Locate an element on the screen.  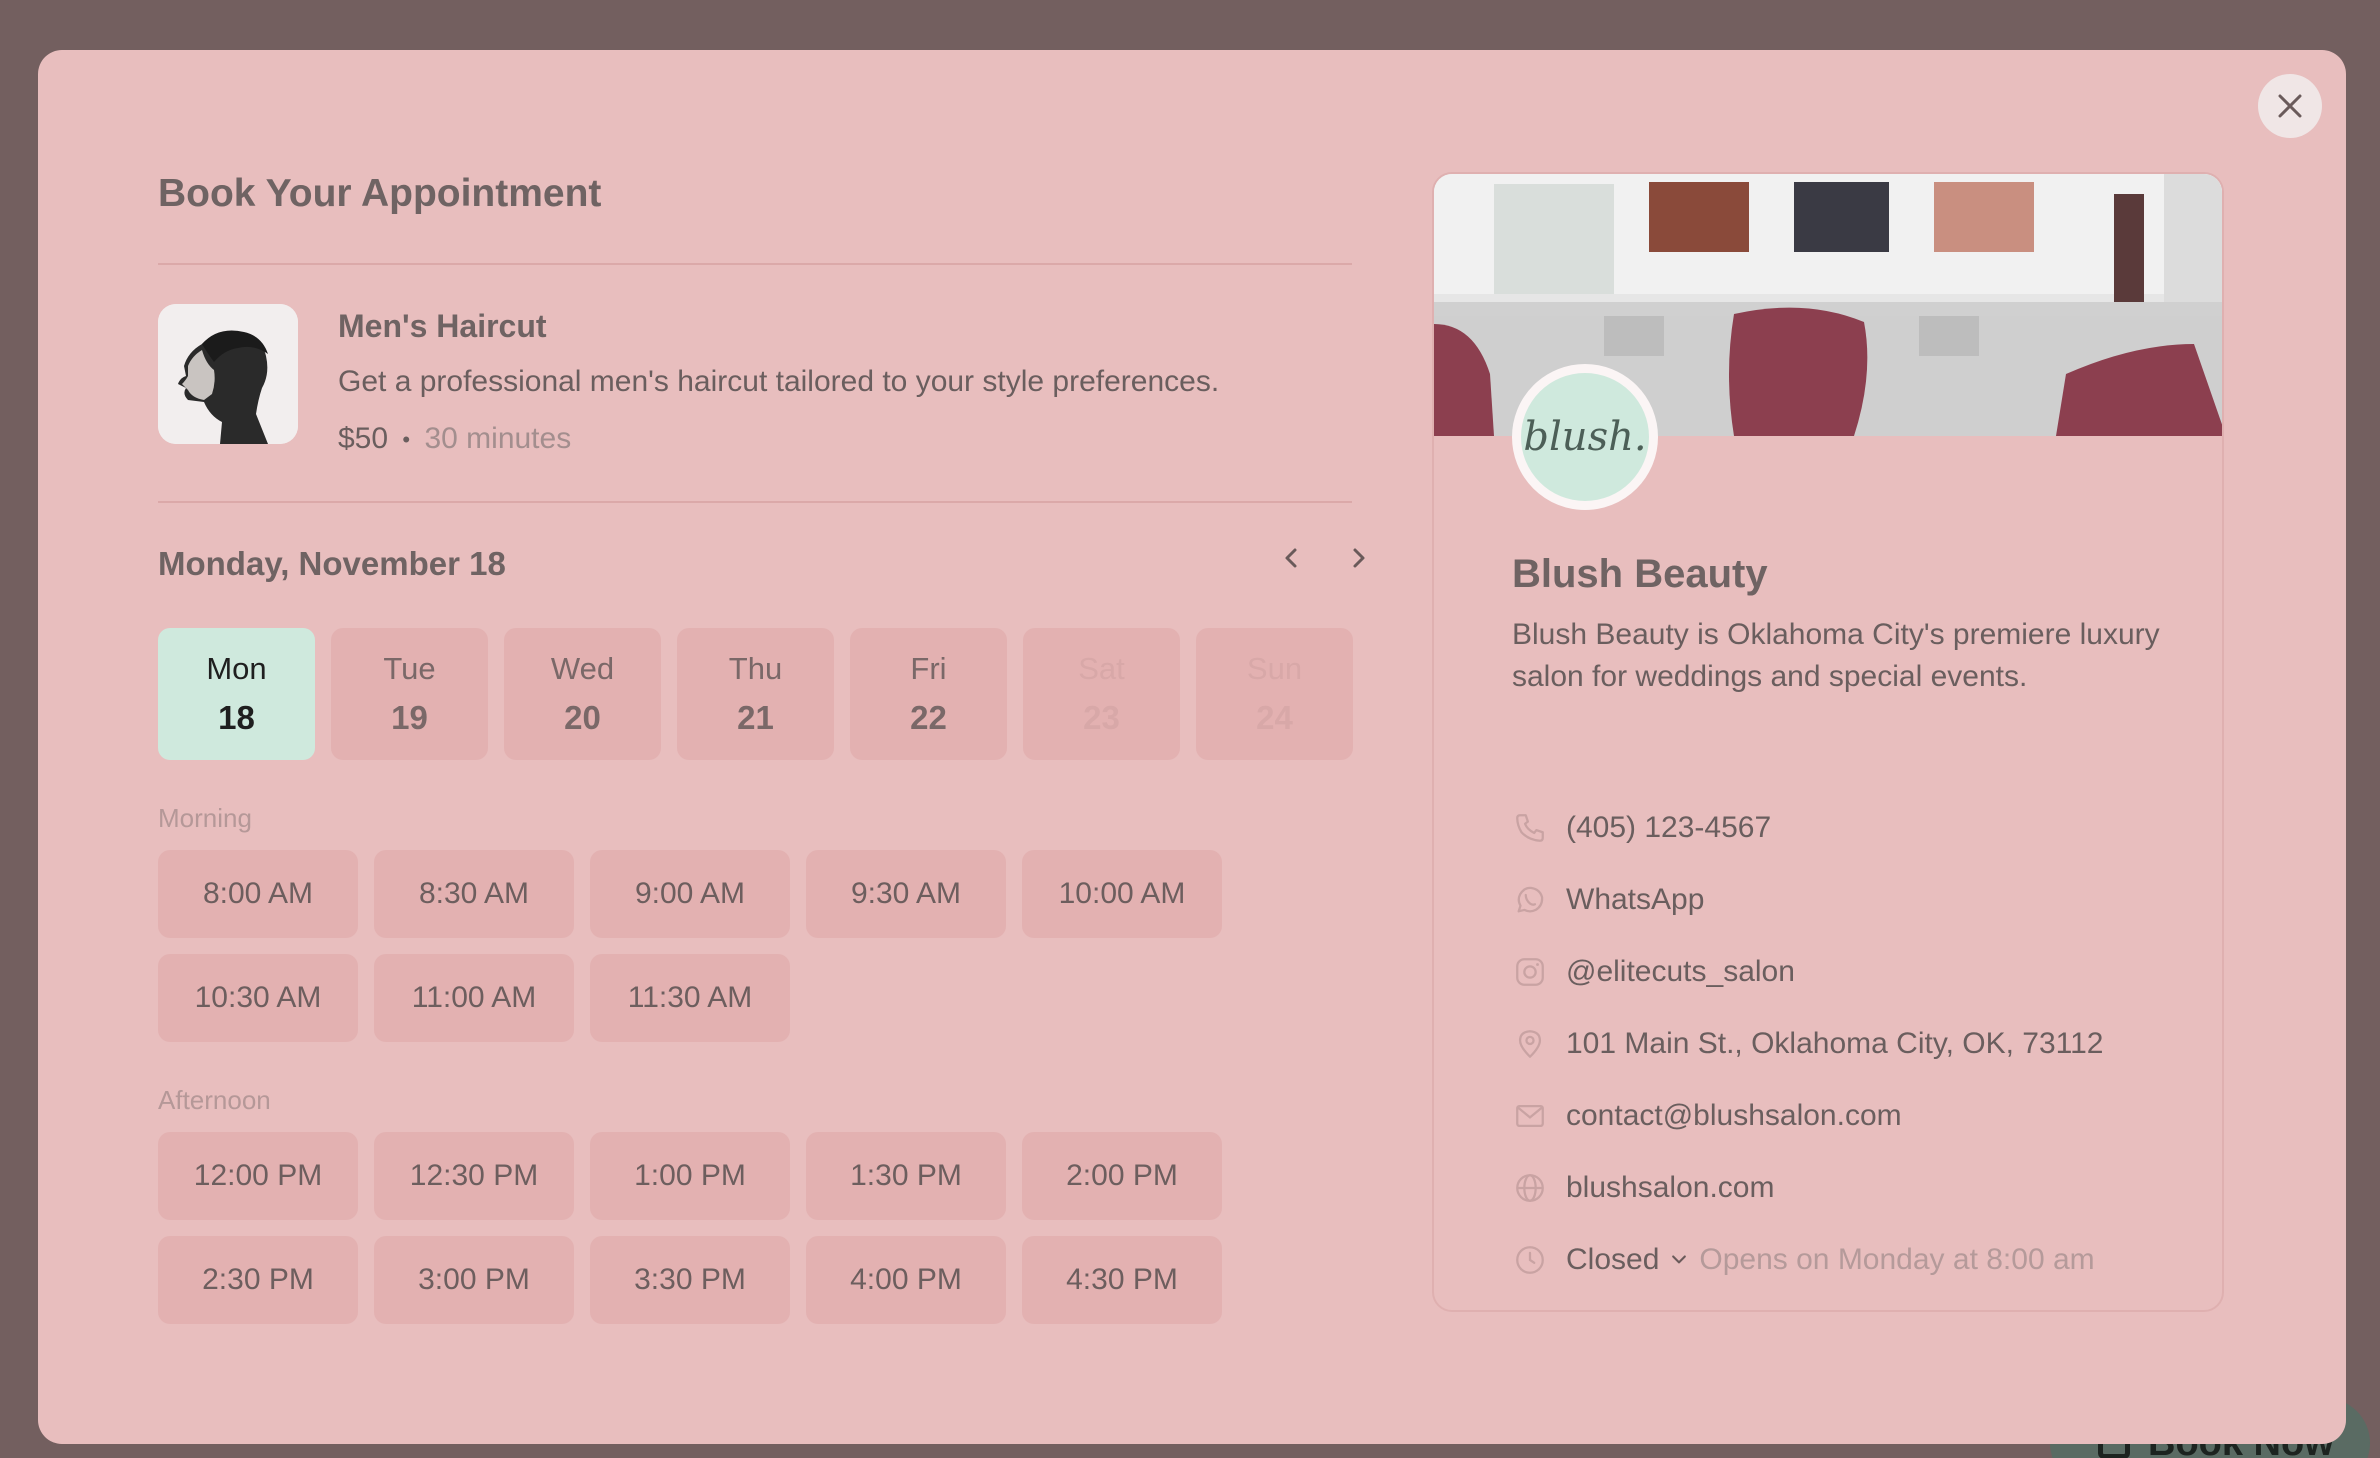
instagram-icon is located at coordinates (1530, 972).